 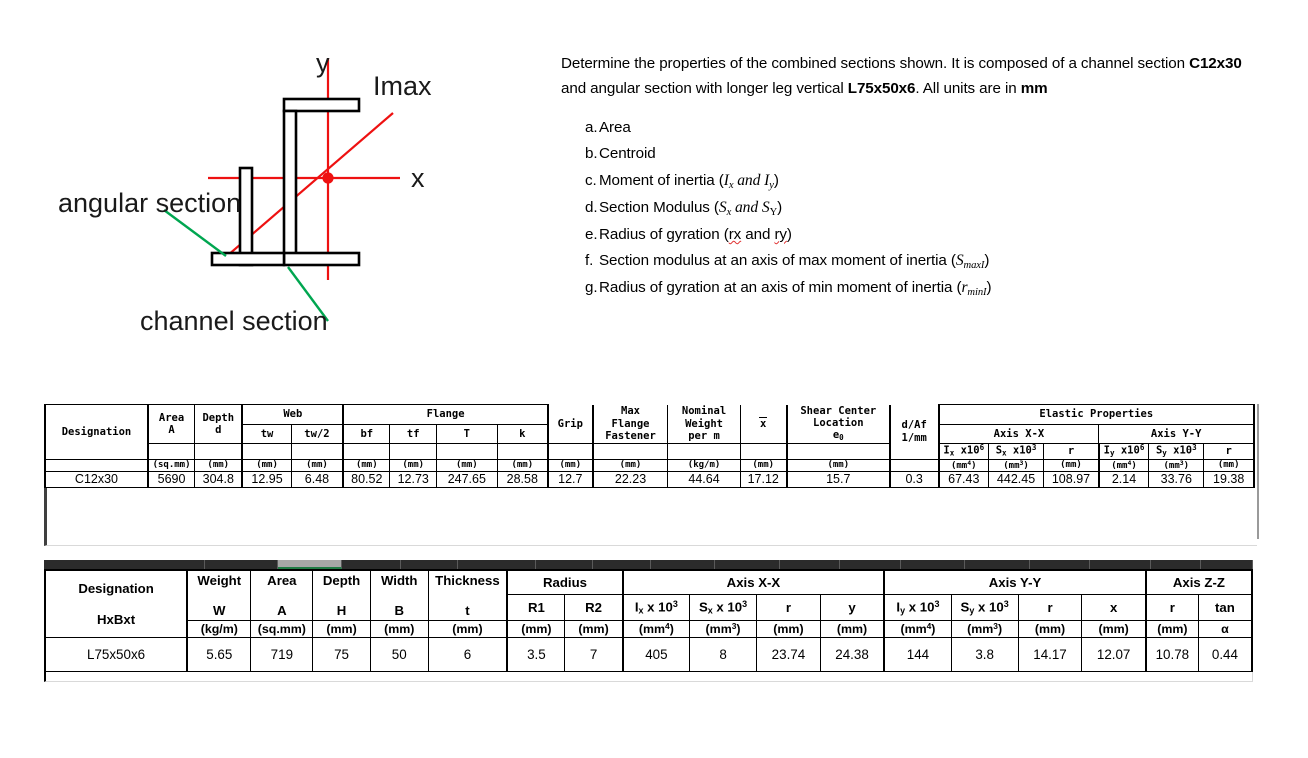 What do you see at coordinates (656, 654) in the screenshot?
I see `t2-val-Ix: 405` at bounding box center [656, 654].